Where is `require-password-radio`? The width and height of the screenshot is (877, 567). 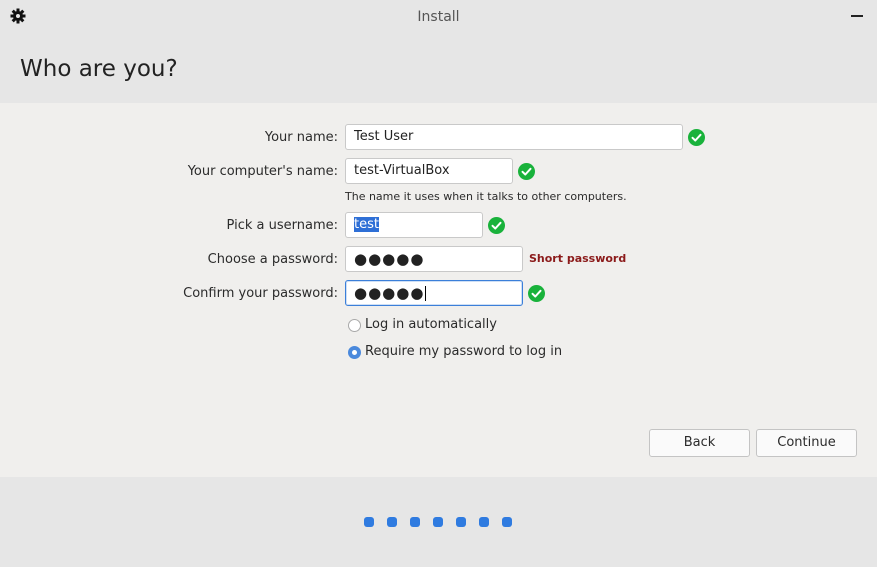
require-password-radio is located at coordinates (354, 352).